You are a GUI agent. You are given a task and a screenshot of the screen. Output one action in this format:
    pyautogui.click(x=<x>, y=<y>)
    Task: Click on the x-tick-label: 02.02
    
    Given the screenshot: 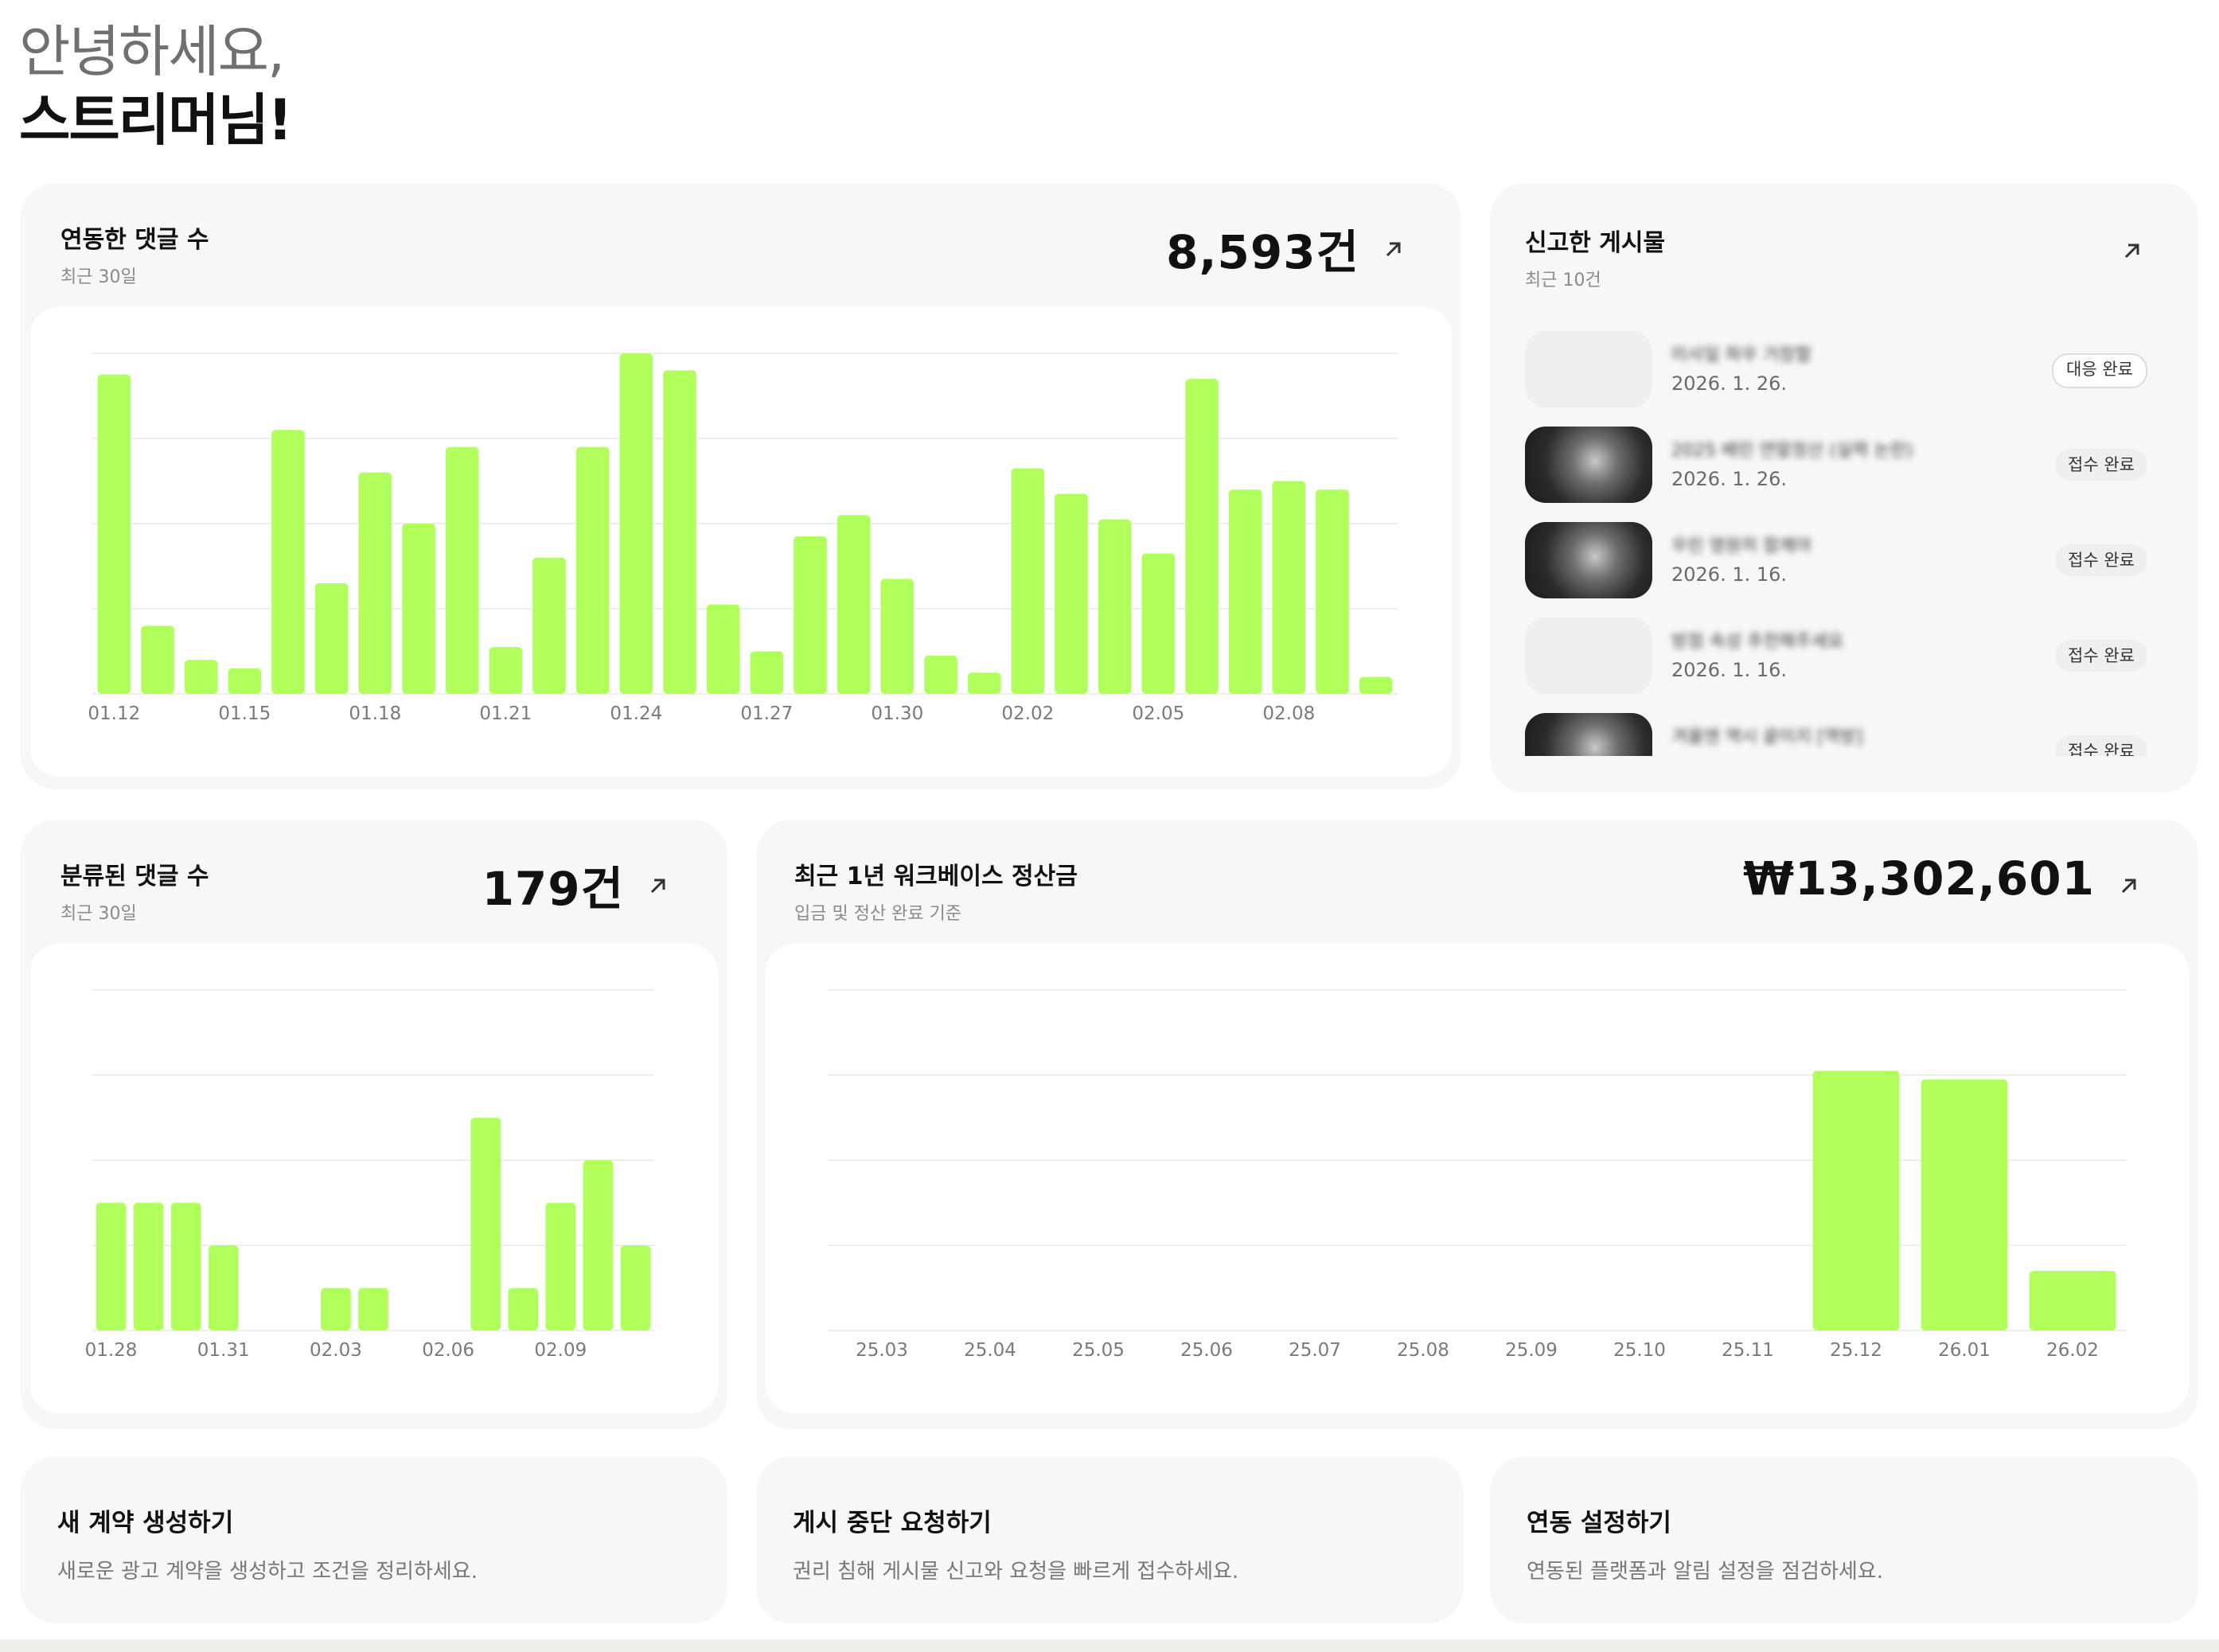 What is the action you would take?
    pyautogui.click(x=1027, y=713)
    